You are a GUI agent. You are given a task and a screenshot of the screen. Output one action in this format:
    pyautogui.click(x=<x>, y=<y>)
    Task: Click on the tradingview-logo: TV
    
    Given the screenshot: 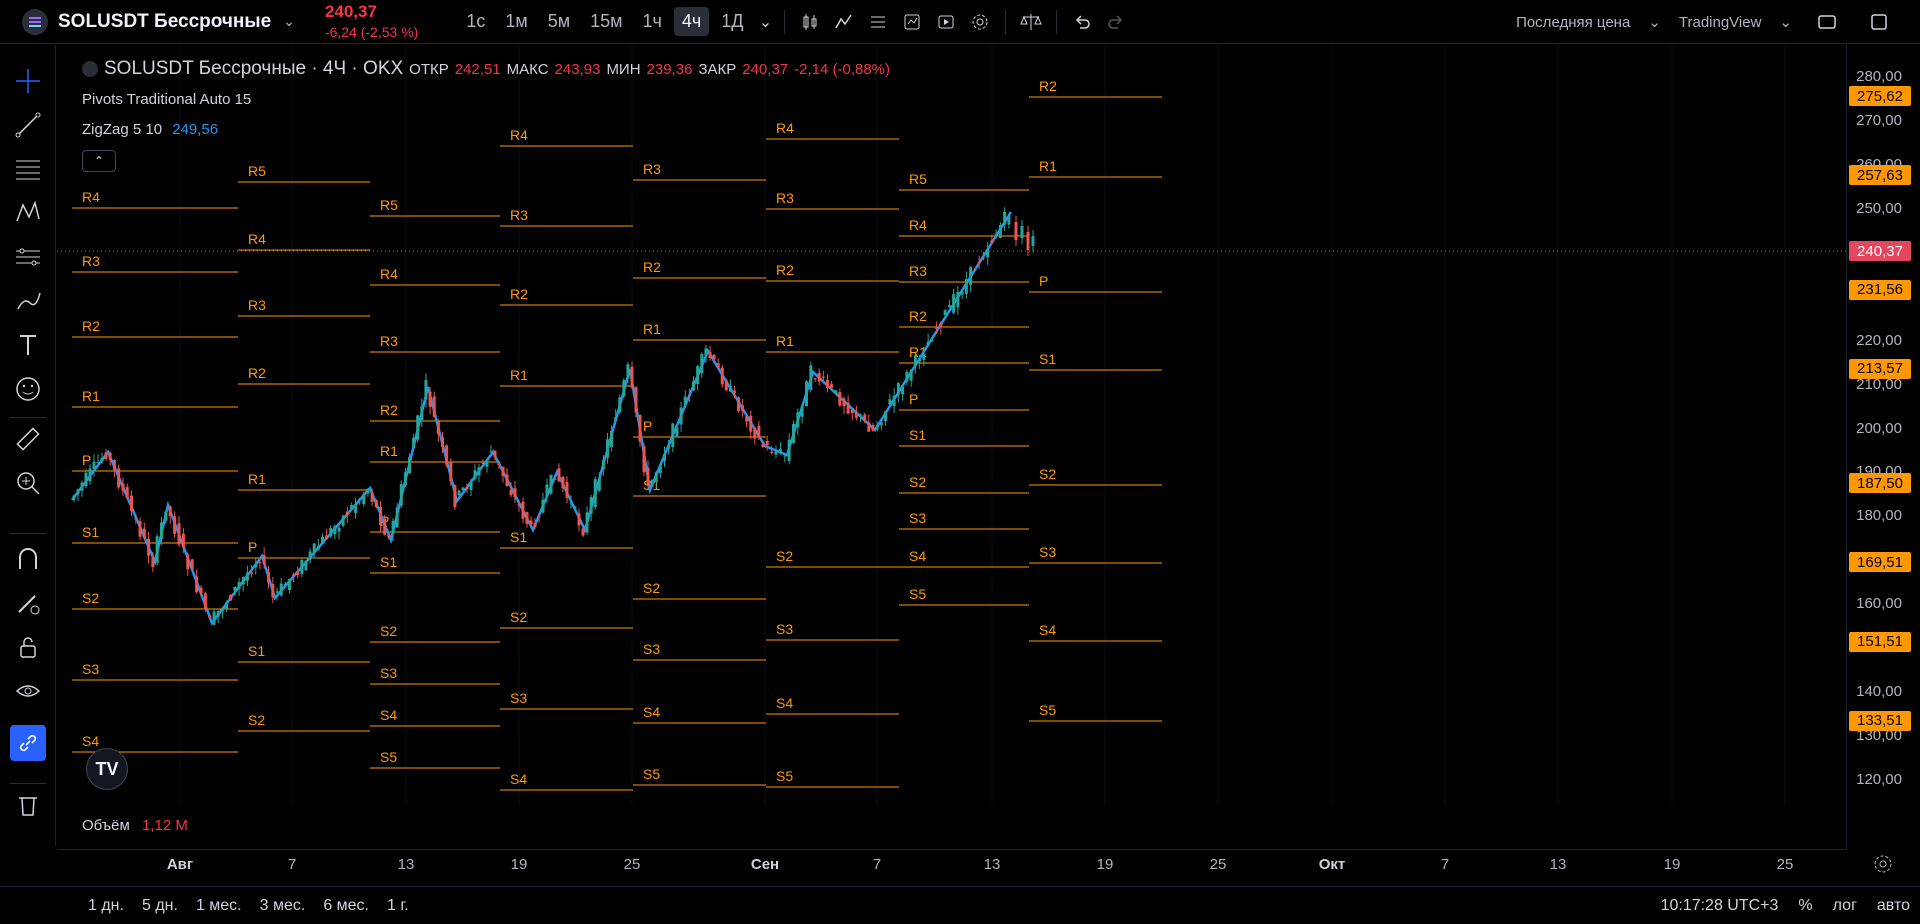 What is the action you would take?
    pyautogui.click(x=107, y=769)
    